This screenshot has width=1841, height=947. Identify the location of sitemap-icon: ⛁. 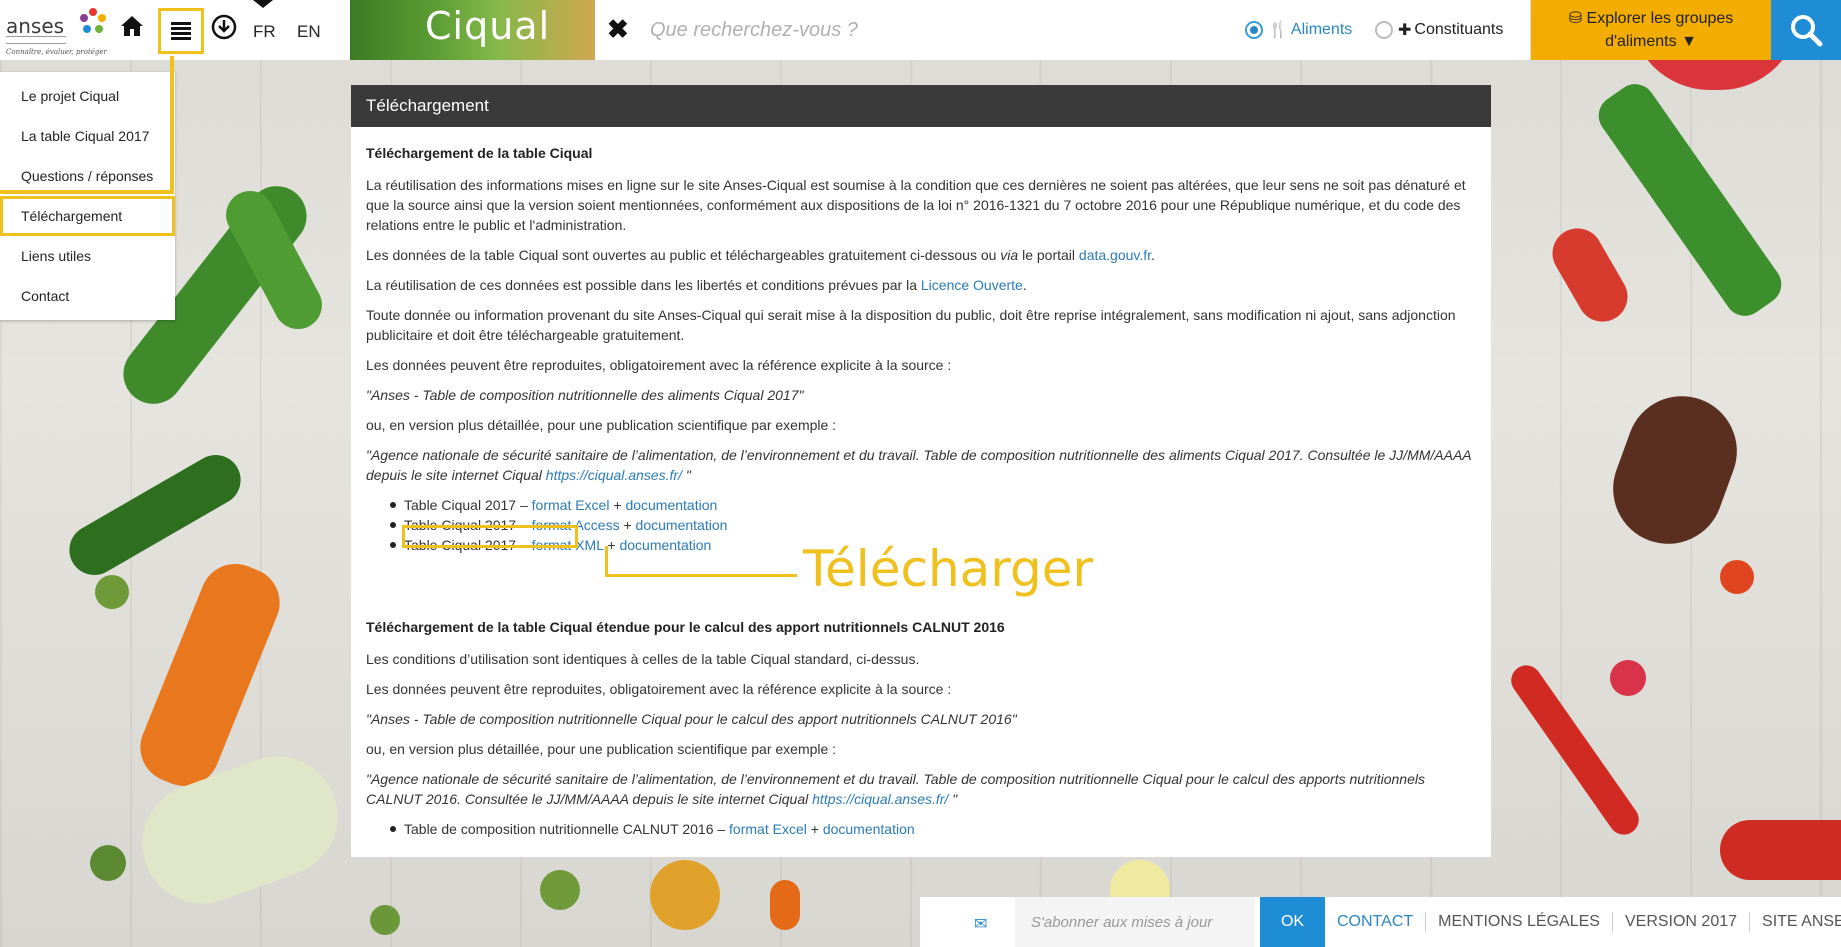
(1575, 18).